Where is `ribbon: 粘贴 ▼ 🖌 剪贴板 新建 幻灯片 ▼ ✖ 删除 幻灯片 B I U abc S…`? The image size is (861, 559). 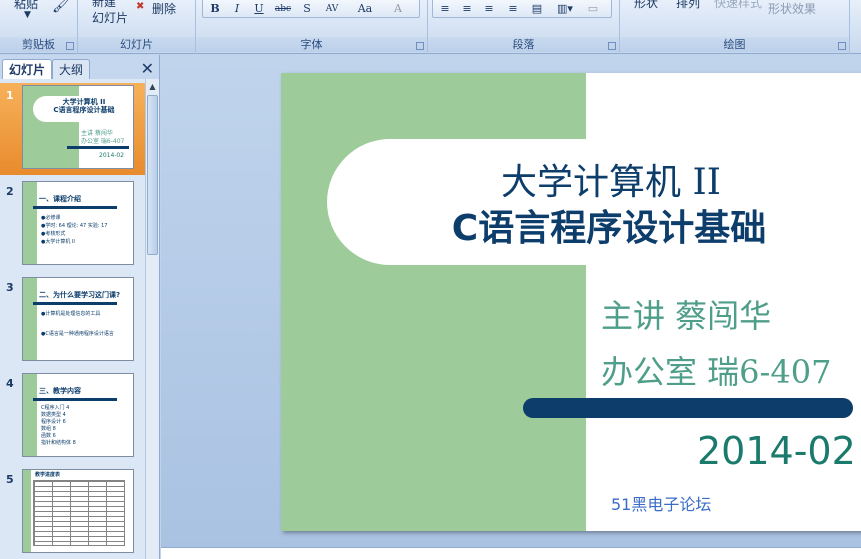
ribbon: 粘贴 ▼ 🖌 剪贴板 新建 幻灯片 ▼ ✖ 删除 幻灯片 B I U abc S… is located at coordinates (430, 27).